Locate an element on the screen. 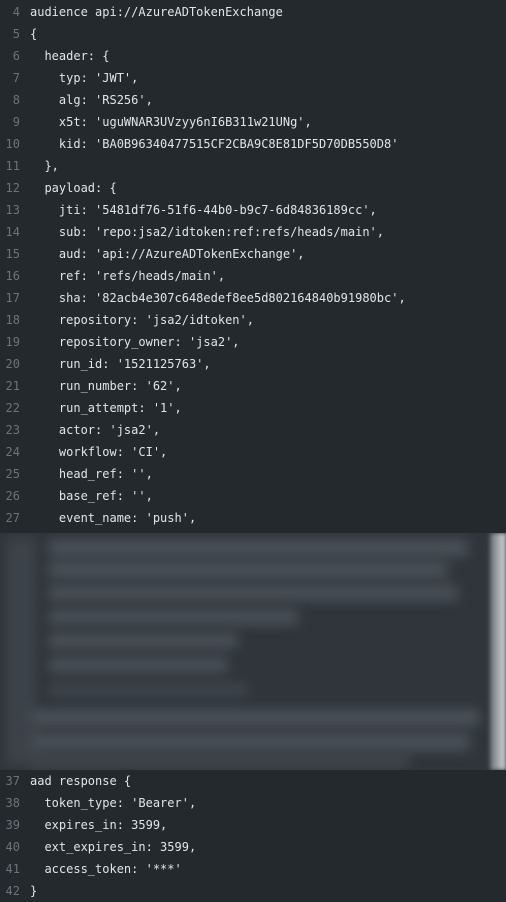 The height and width of the screenshot is (902, 506). line-number: 13 is located at coordinates (15, 210).